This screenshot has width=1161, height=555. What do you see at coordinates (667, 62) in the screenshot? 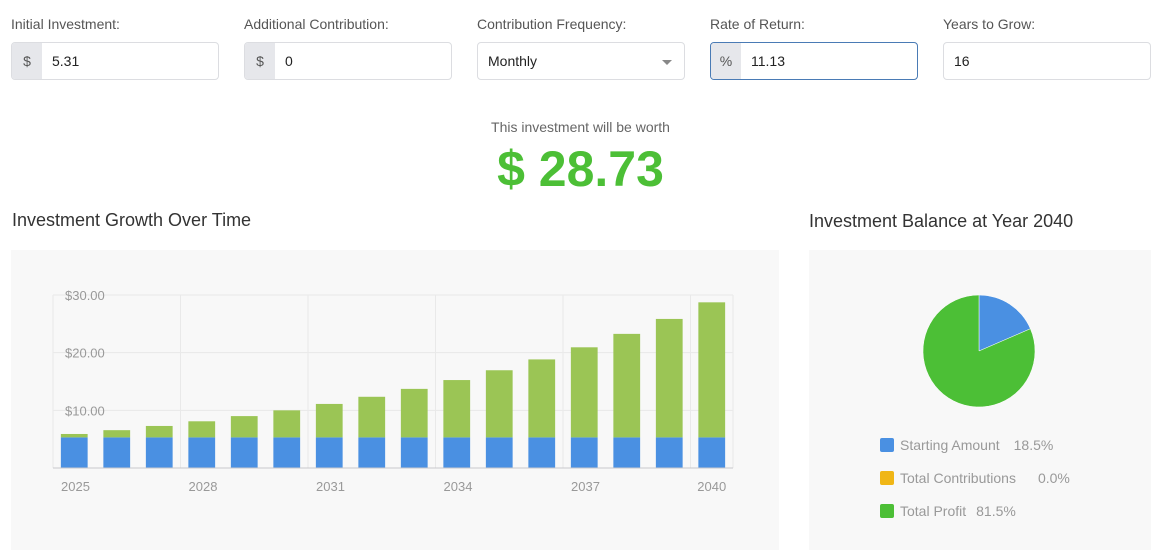
I see `chevron-down-icon` at bounding box center [667, 62].